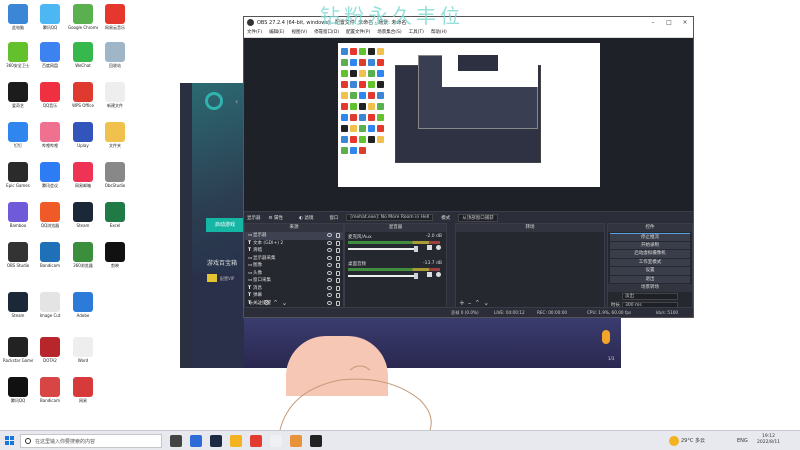 The width and height of the screenshot is (800, 450). Describe the element at coordinates (115, 178) in the screenshot. I see `desktop-icon: ObsStudio` at that location.